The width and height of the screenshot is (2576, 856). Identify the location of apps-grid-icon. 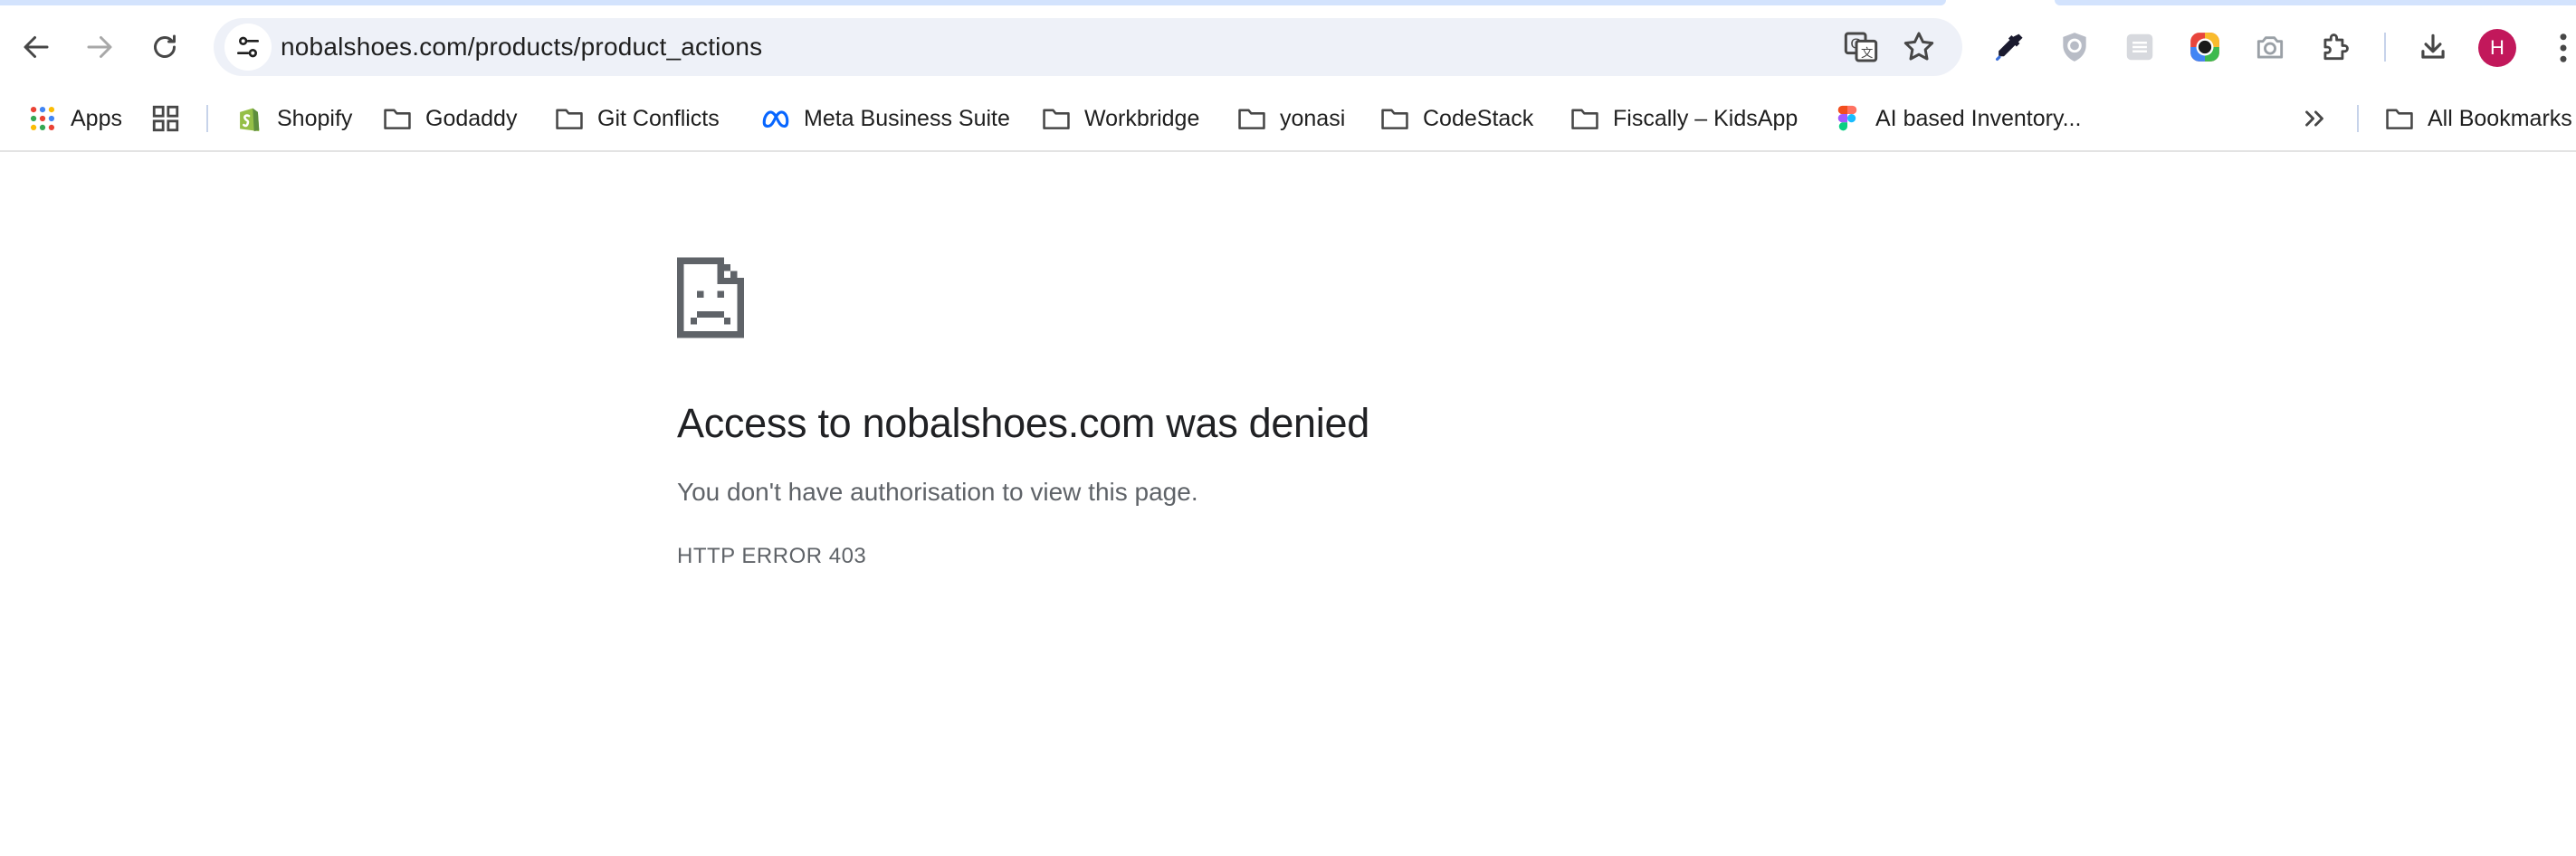
(42, 119).